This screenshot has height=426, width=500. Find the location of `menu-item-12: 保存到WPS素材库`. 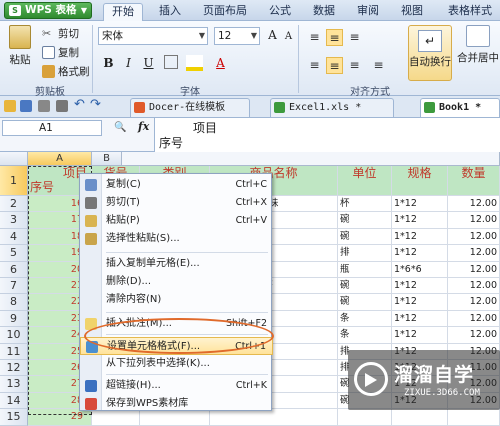

menu-item-12: 保存到WPS素材库 is located at coordinates (176, 404).